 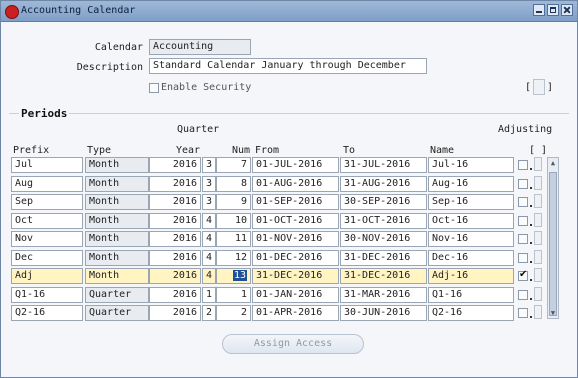 I want to click on scroll-up-icon: ▲, so click(x=553, y=163).